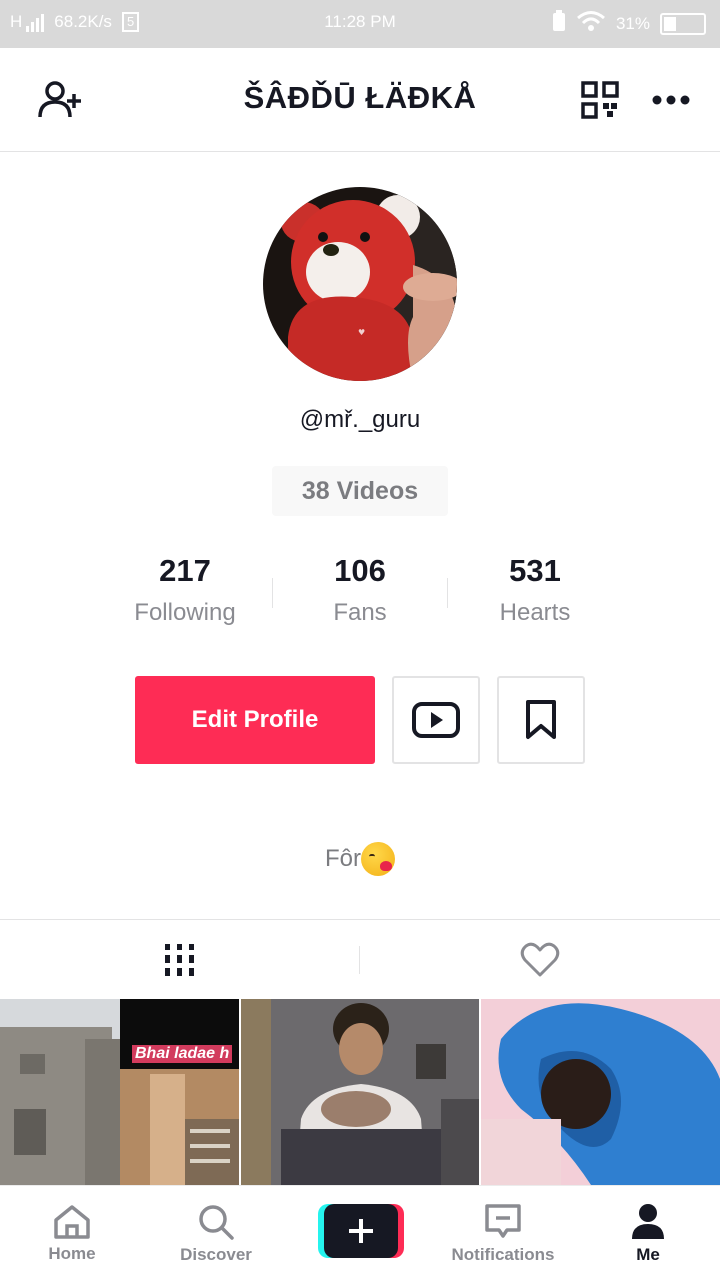  I want to click on nav-home-label: Home, so click(72, 1253).